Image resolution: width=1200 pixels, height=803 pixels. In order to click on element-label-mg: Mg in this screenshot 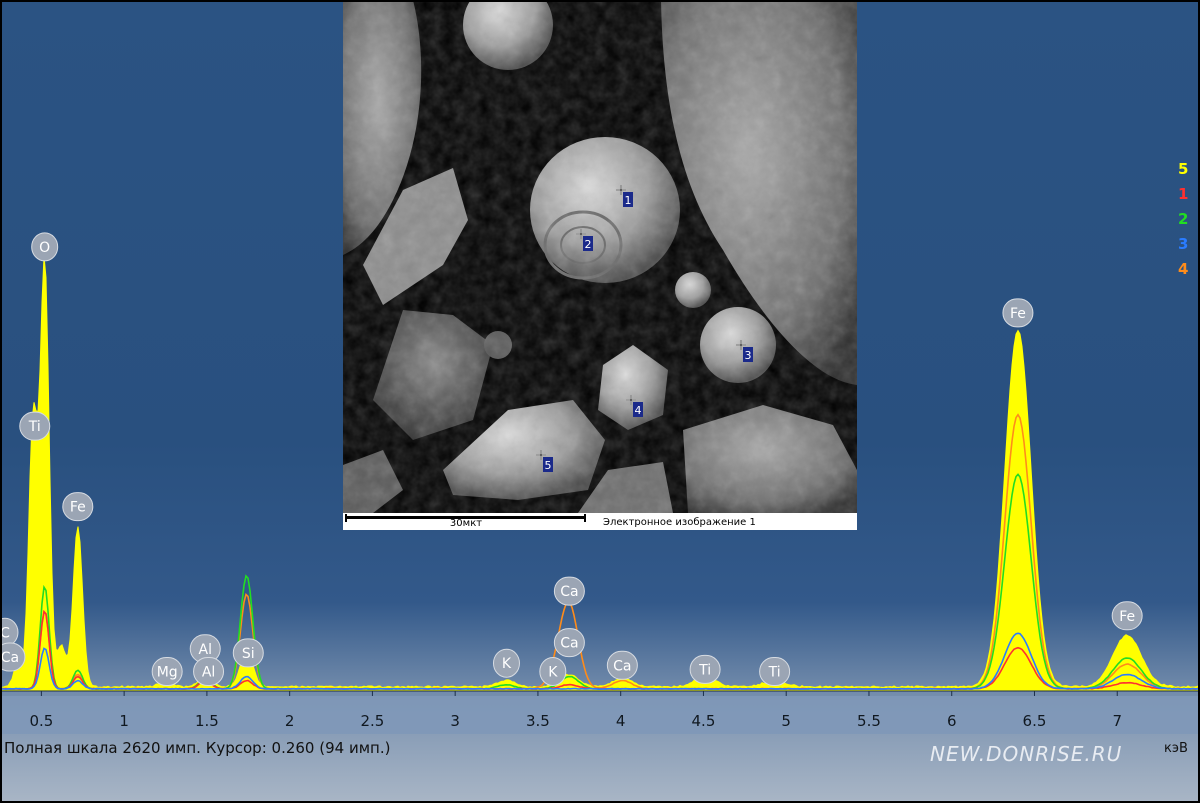, I will do `click(167, 671)`.